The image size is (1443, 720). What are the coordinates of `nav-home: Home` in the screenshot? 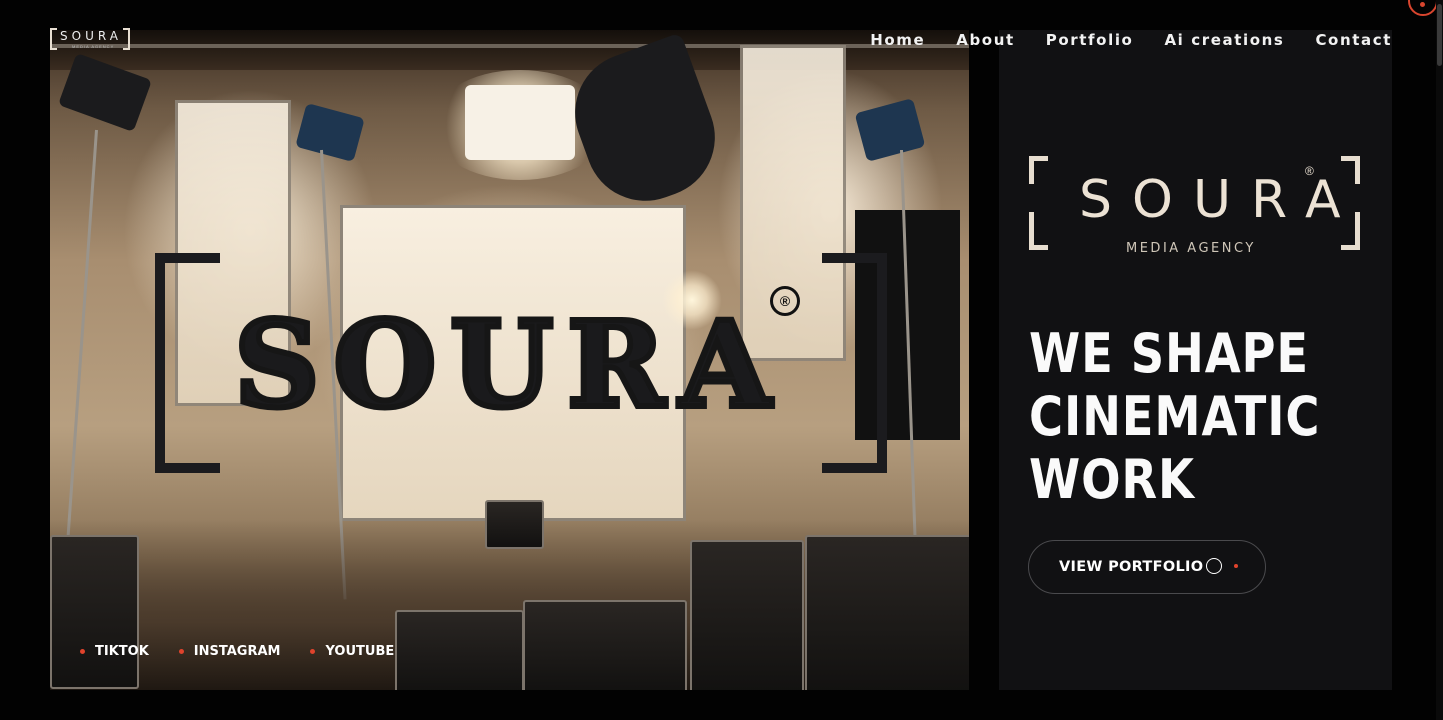 It's located at (897, 40).